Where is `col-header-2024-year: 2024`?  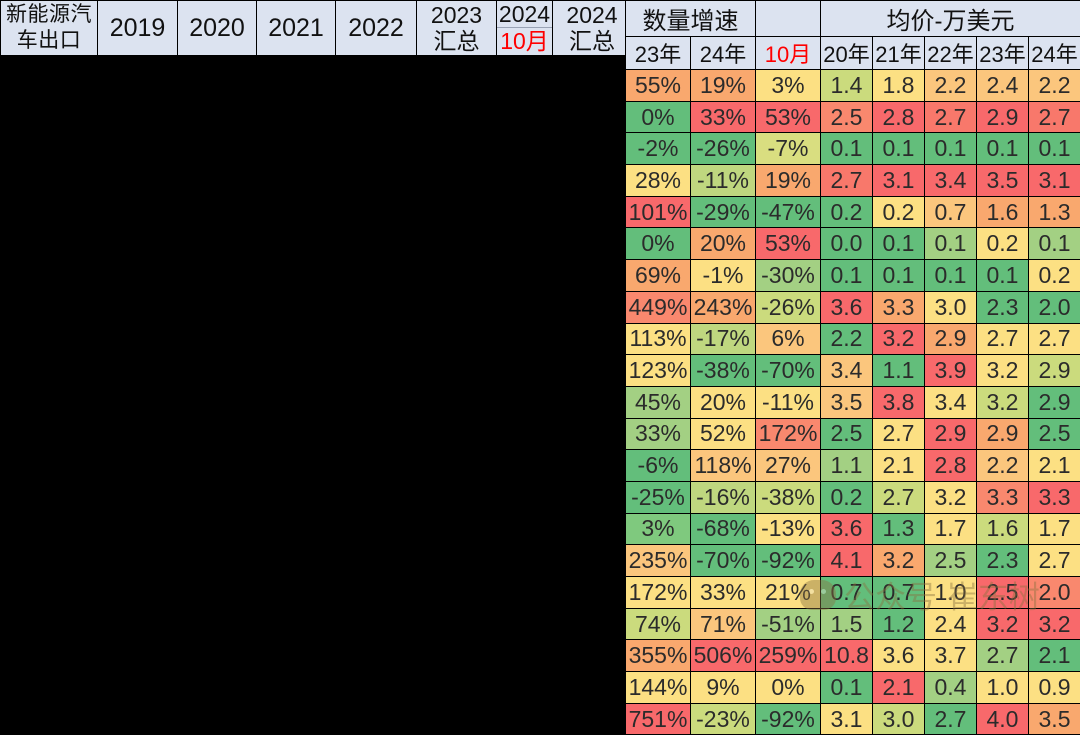 col-header-2024-year: 2024 is located at coordinates (524, 14).